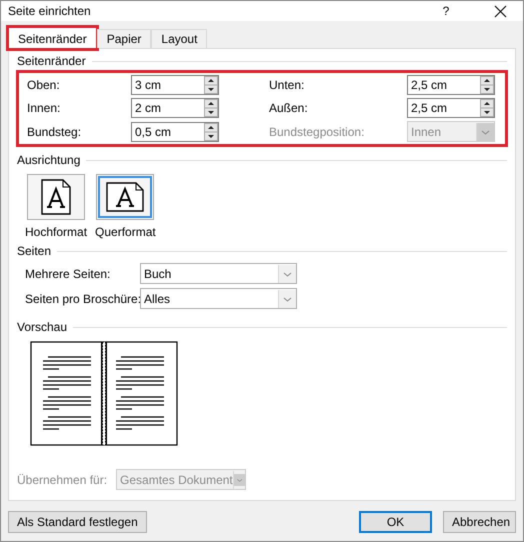 Image resolution: width=524 pixels, height=542 pixels. Describe the element at coordinates (446, 11) in the screenshot. I see `help-button: ?` at that location.